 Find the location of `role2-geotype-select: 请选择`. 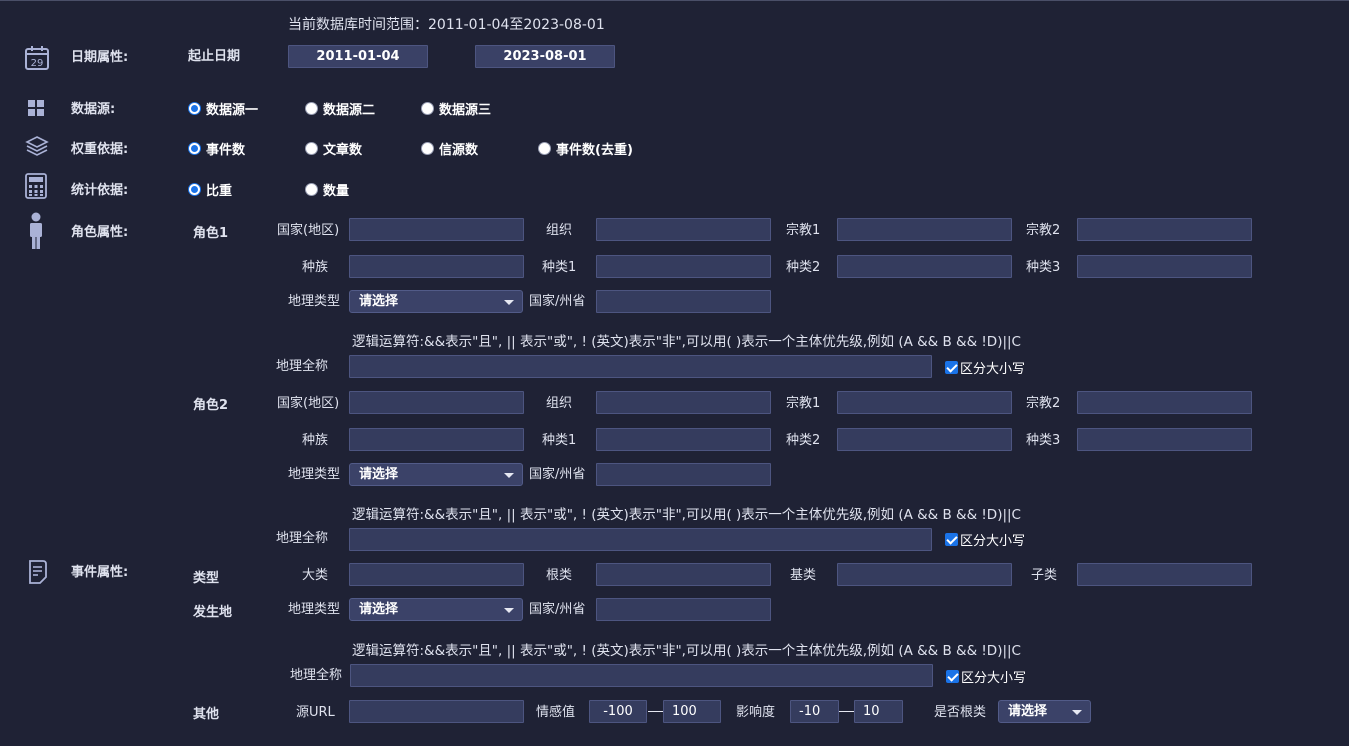

role2-geotype-select: 请选择 is located at coordinates (436, 474).